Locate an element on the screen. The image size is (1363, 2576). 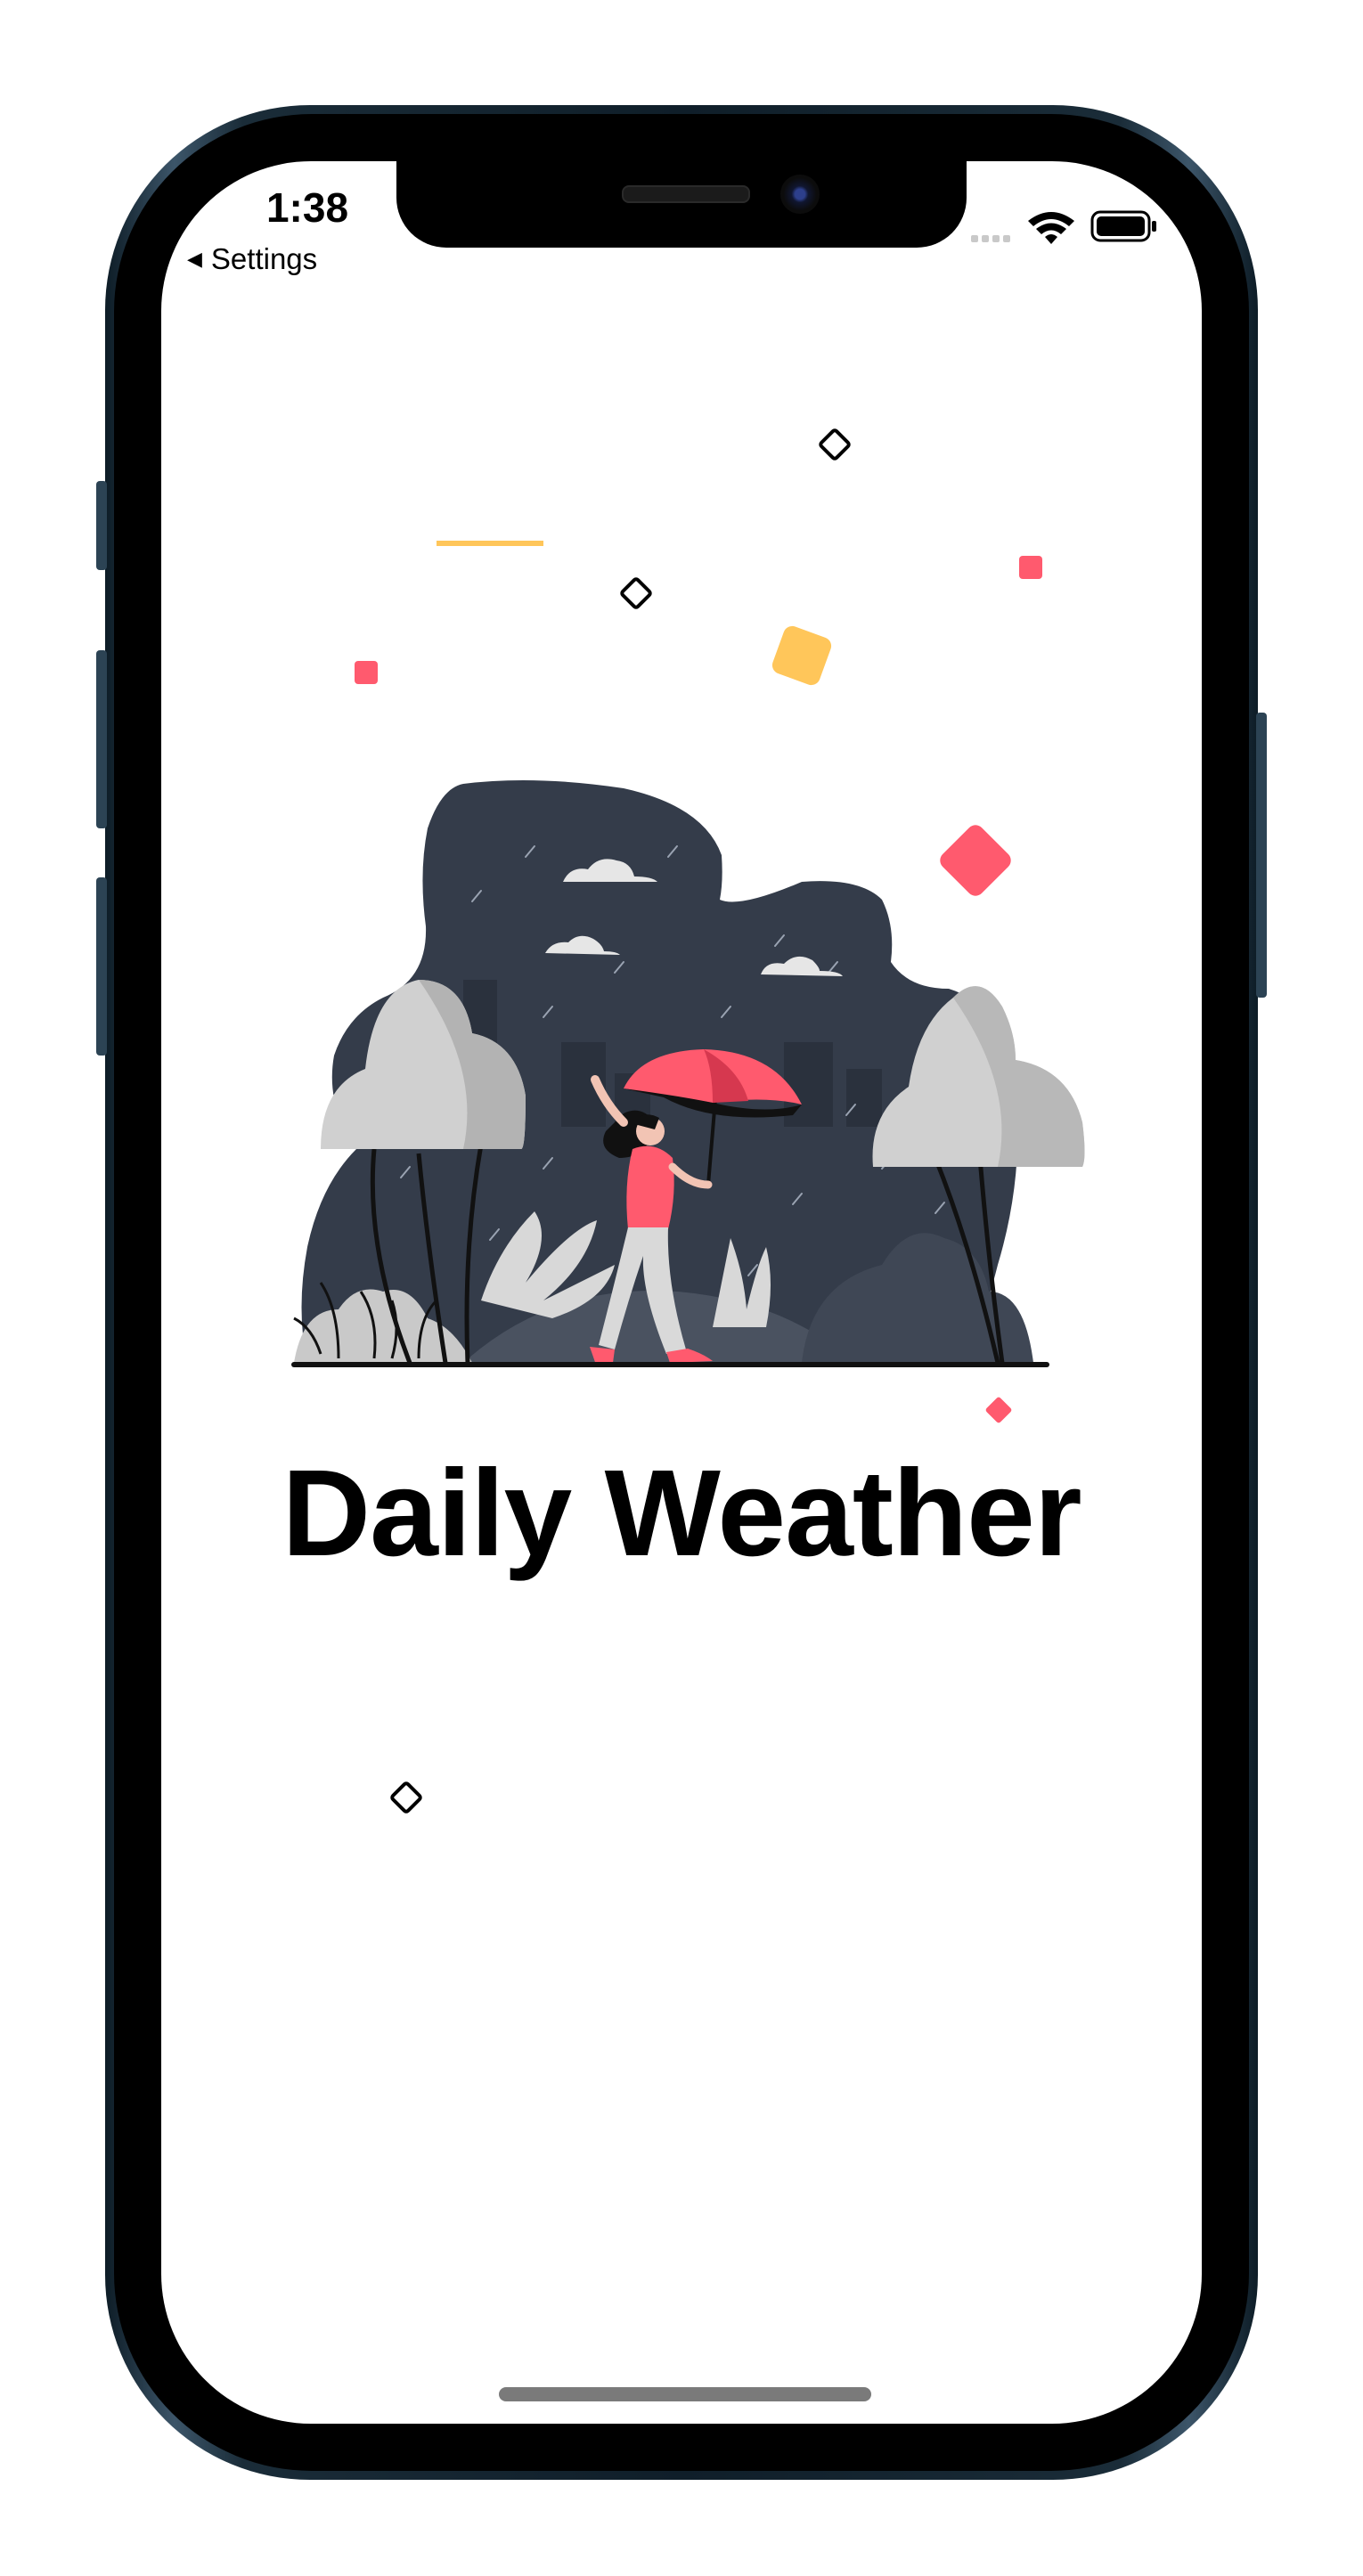
app-title: Daily Weather is located at coordinates (681, 1513).